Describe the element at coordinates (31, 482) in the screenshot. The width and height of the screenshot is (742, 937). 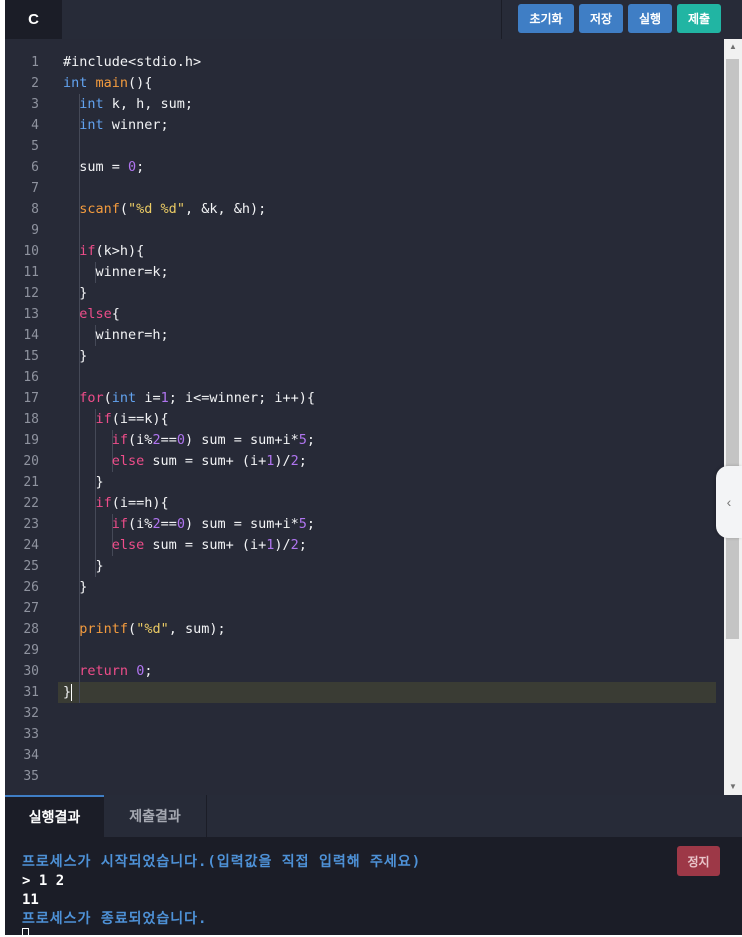
I see `line-number: 21` at that location.